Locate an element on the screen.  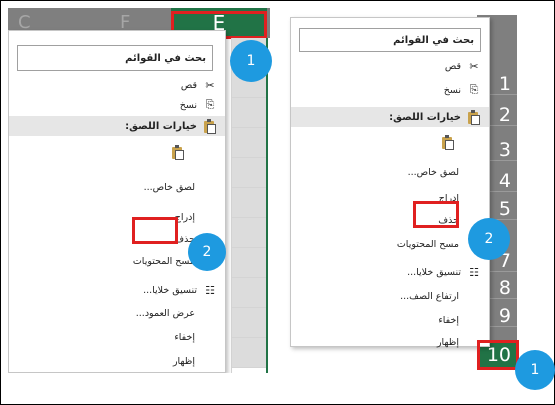
step-badge-1-right: 1 is located at coordinates (535, 370).